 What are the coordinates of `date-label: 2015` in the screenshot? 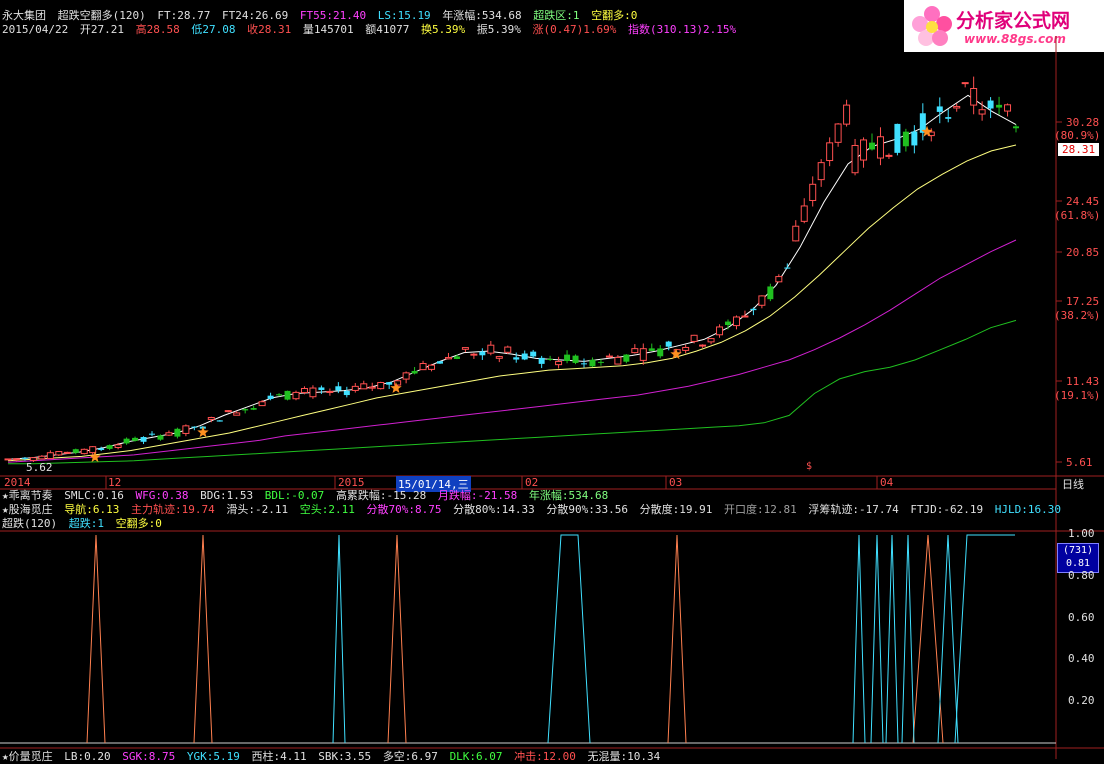 It's located at (351, 482).